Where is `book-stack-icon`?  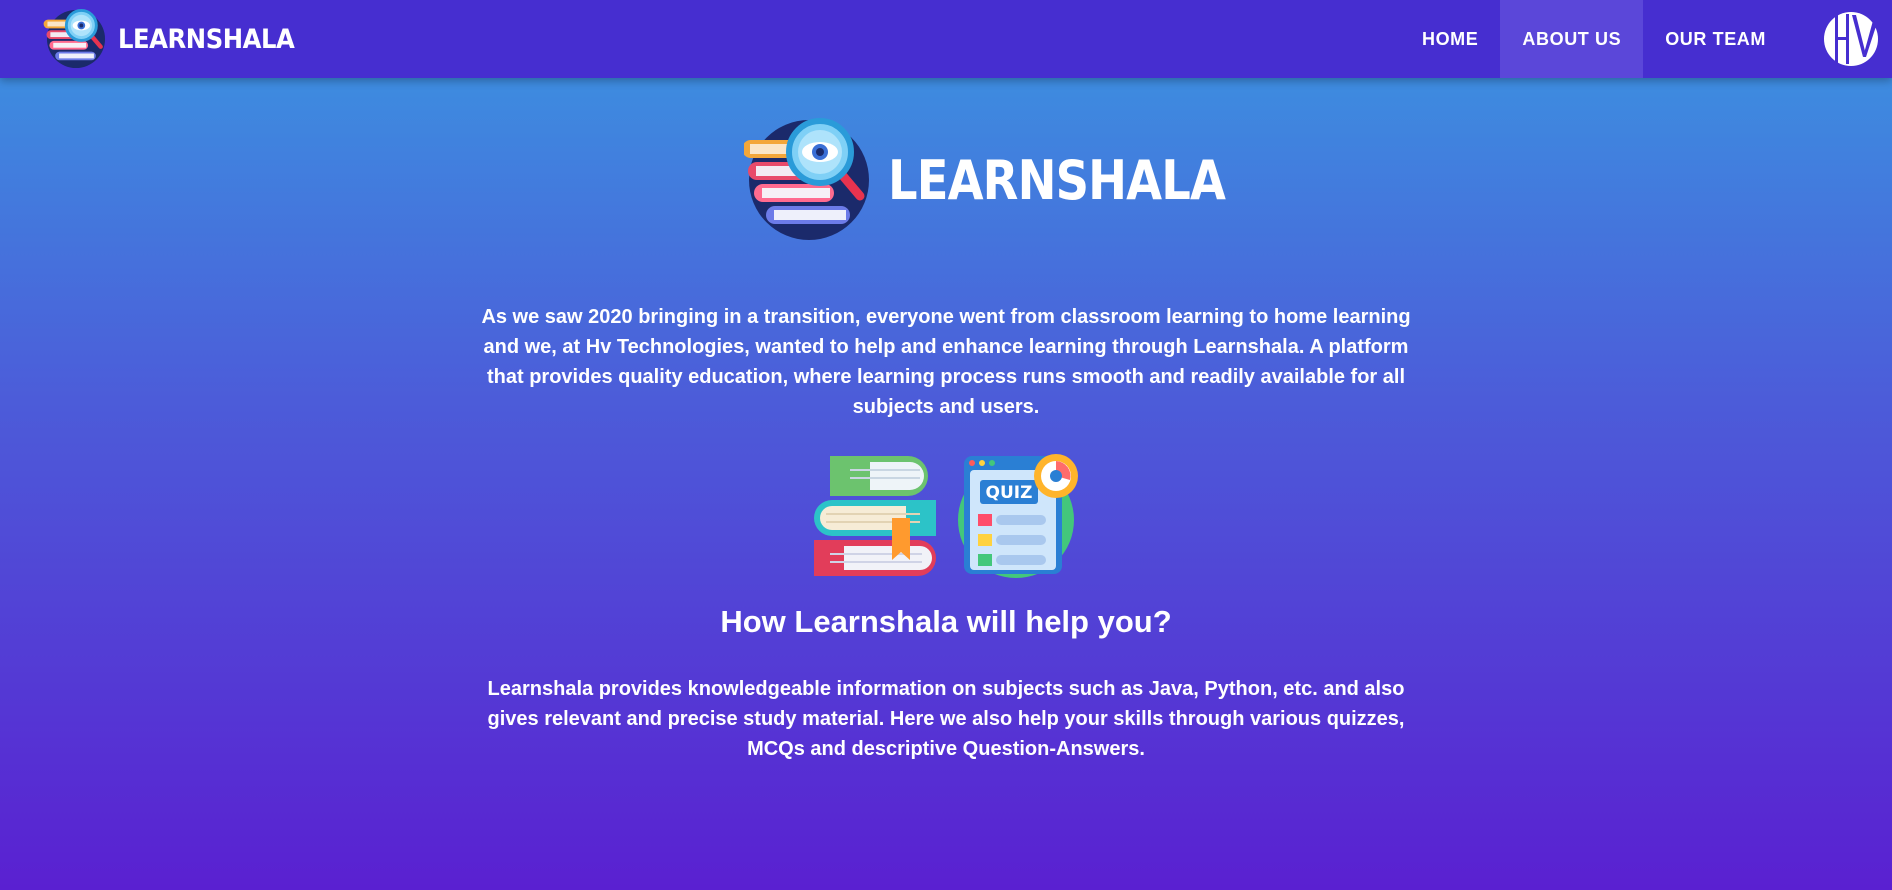
book-stack-icon is located at coordinates (875, 516).